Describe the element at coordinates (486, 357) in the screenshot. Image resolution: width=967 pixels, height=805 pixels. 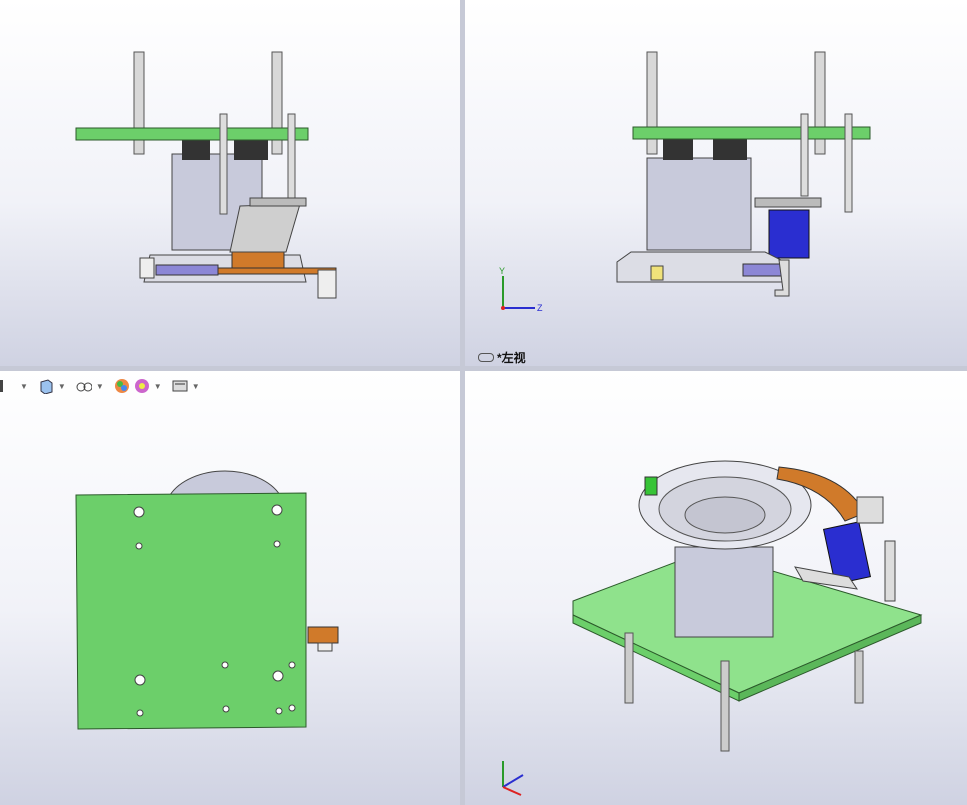
I see `link-views-icon` at that location.